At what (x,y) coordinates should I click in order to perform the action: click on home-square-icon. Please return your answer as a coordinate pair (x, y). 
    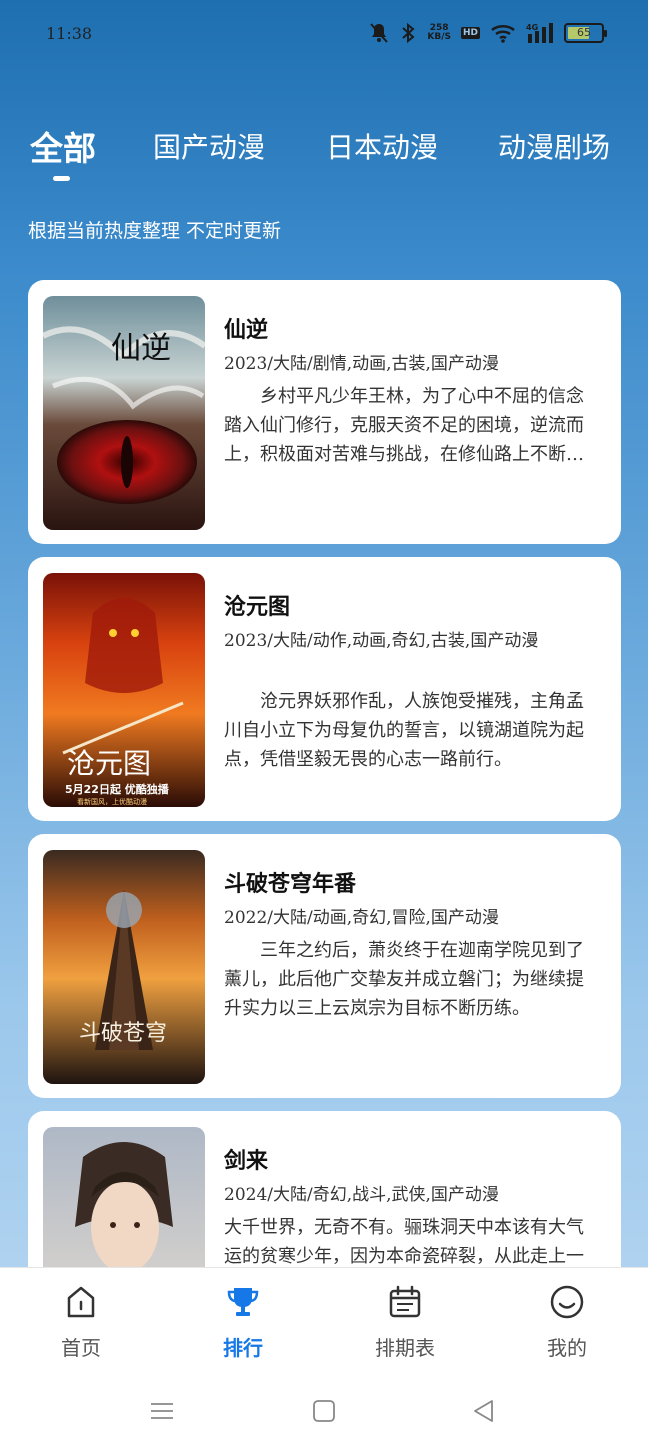
    Looking at the image, I should click on (324, 1411).